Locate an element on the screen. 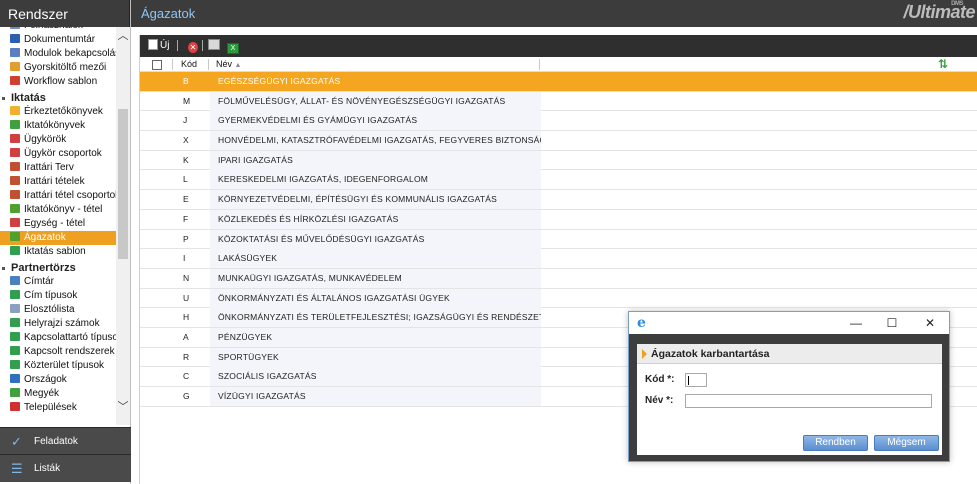 This screenshot has width=977, height=484. name-input is located at coordinates (808, 401).